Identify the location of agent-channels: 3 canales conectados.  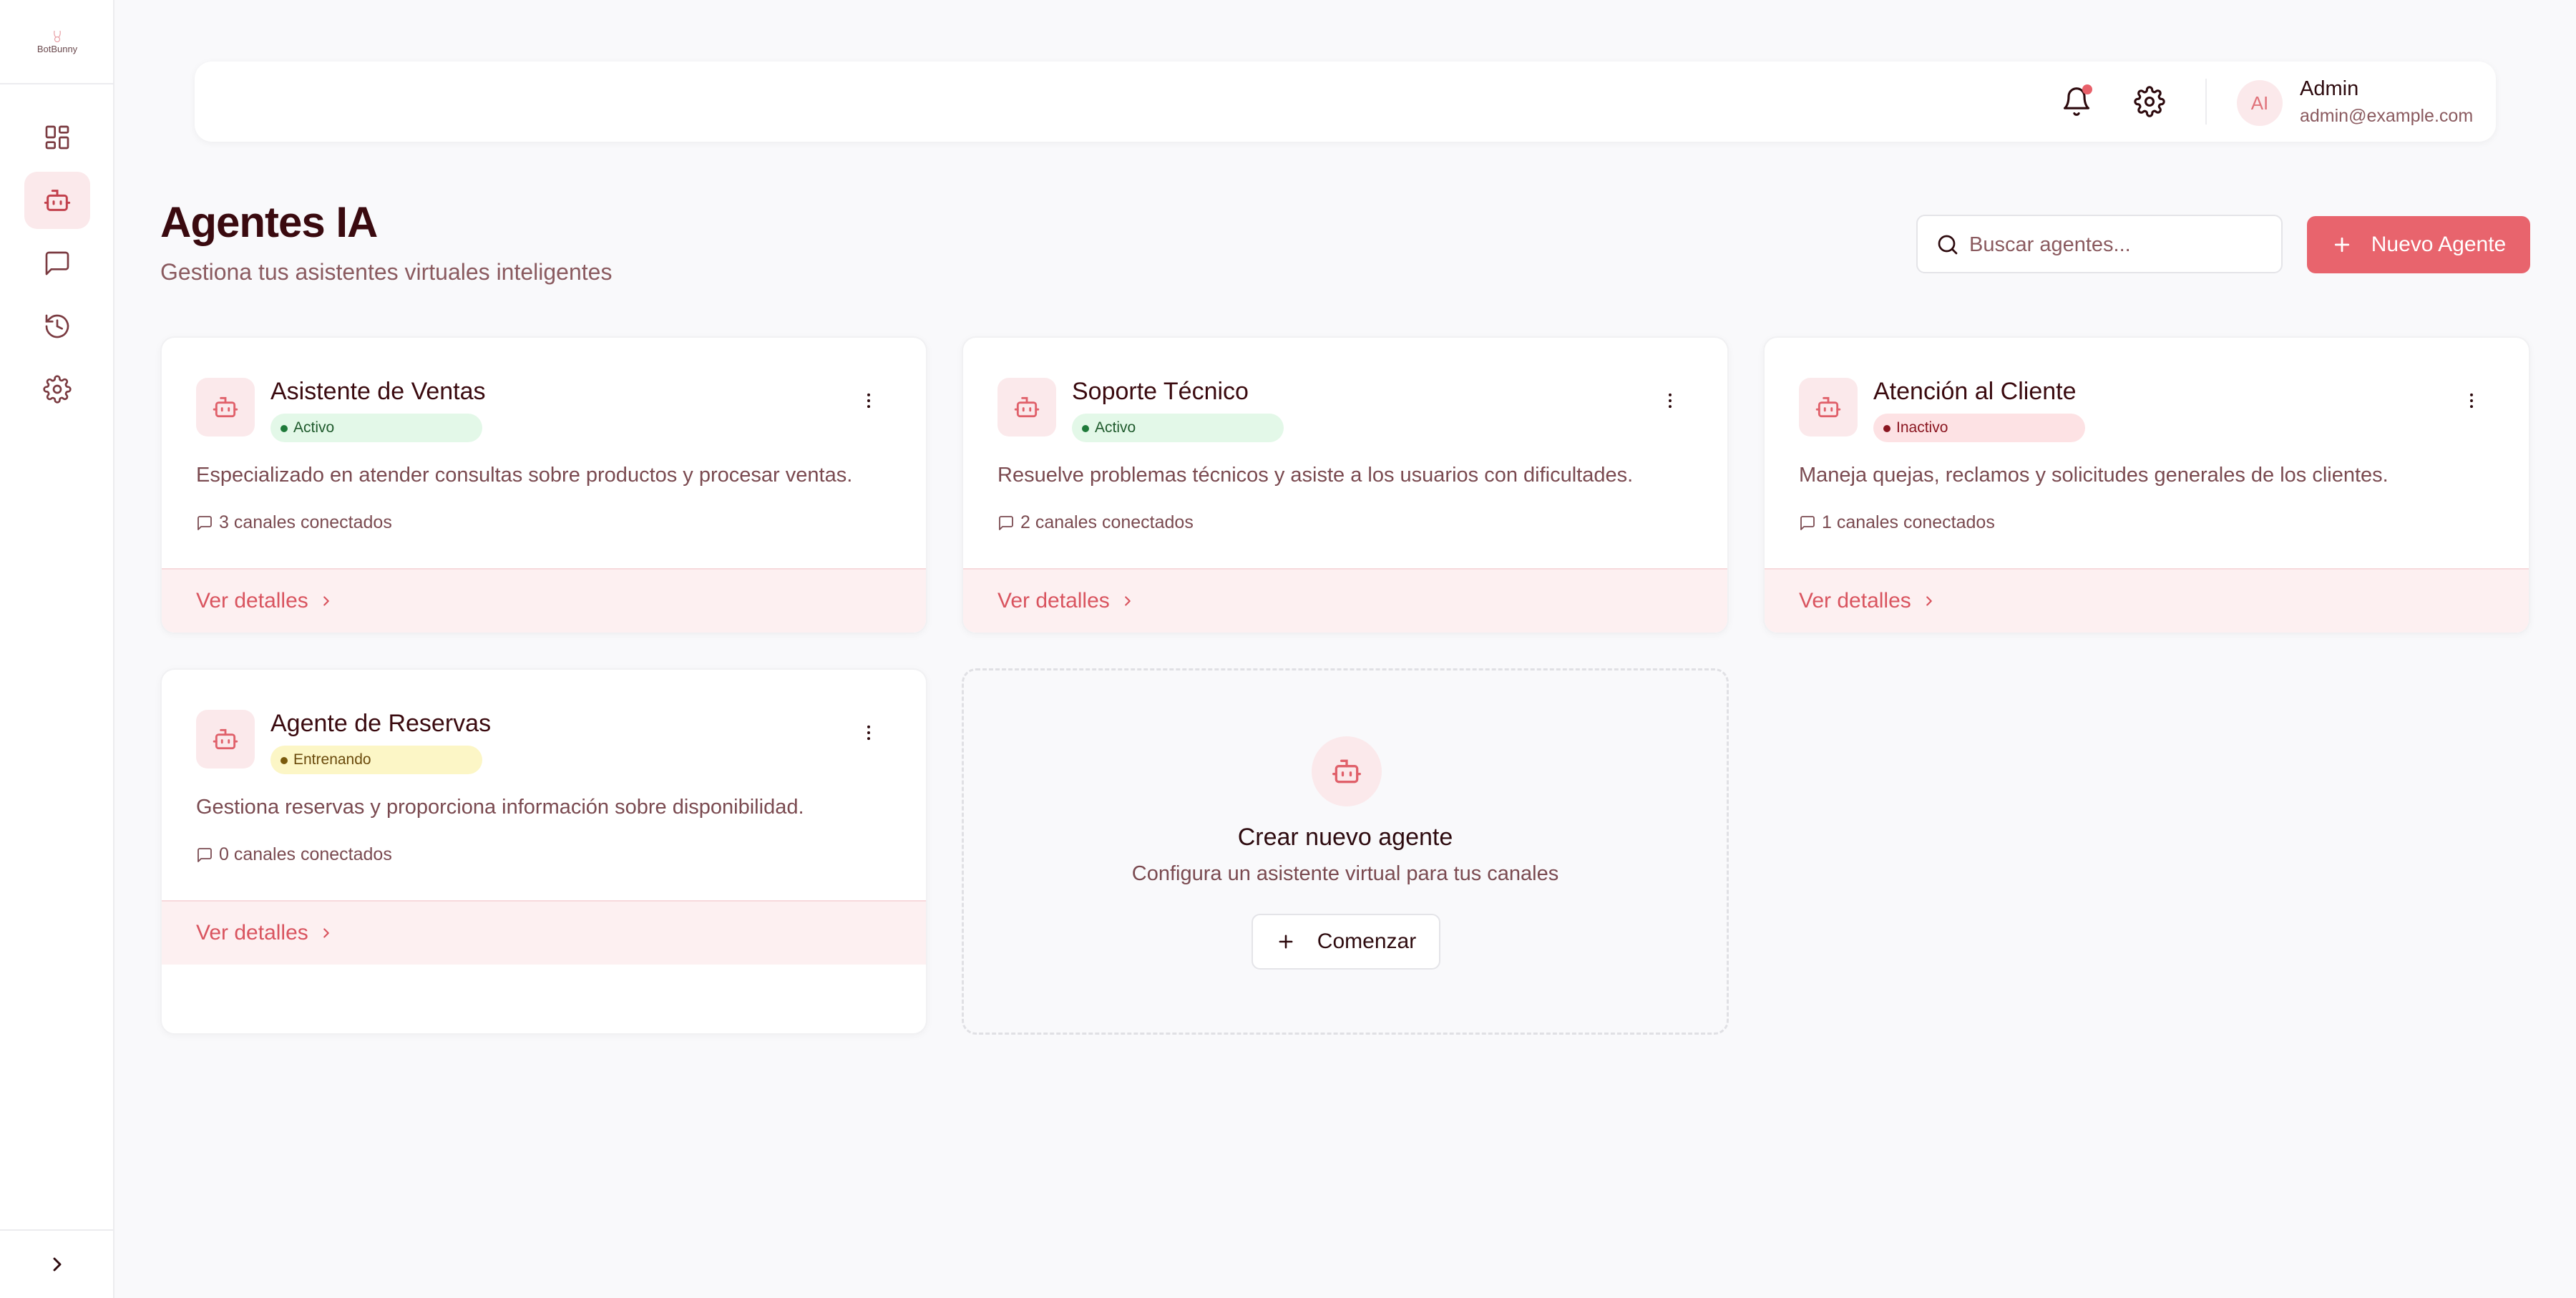
(294, 522).